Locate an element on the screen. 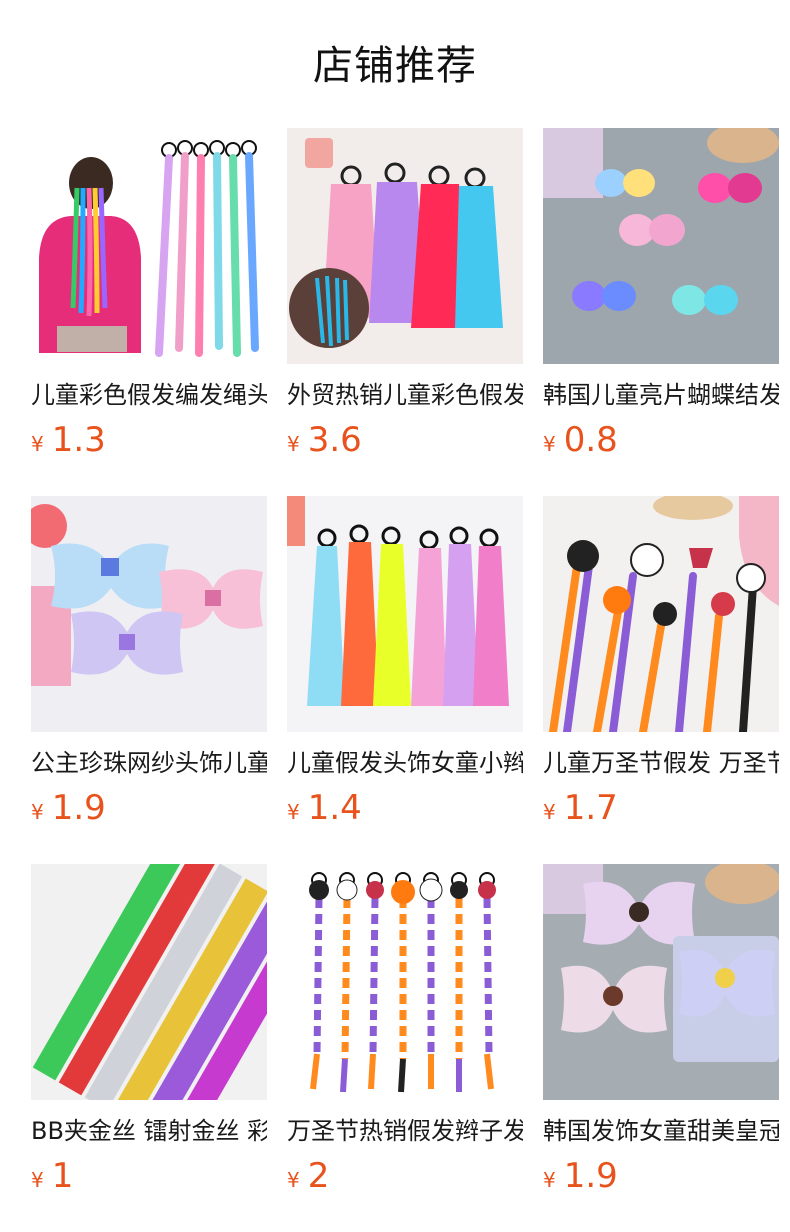 This screenshot has width=790, height=1232. product-price: ¥1 is located at coordinates (149, 1176).